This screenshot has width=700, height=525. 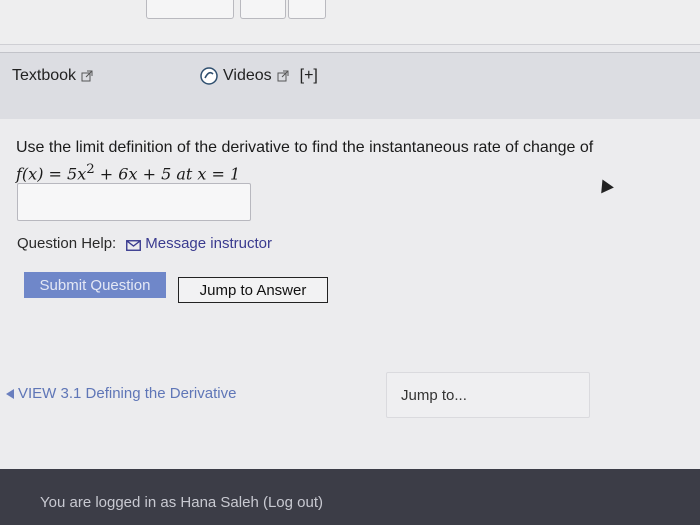 I want to click on resource-bar: Textbook Videos [+], so click(x=350, y=86).